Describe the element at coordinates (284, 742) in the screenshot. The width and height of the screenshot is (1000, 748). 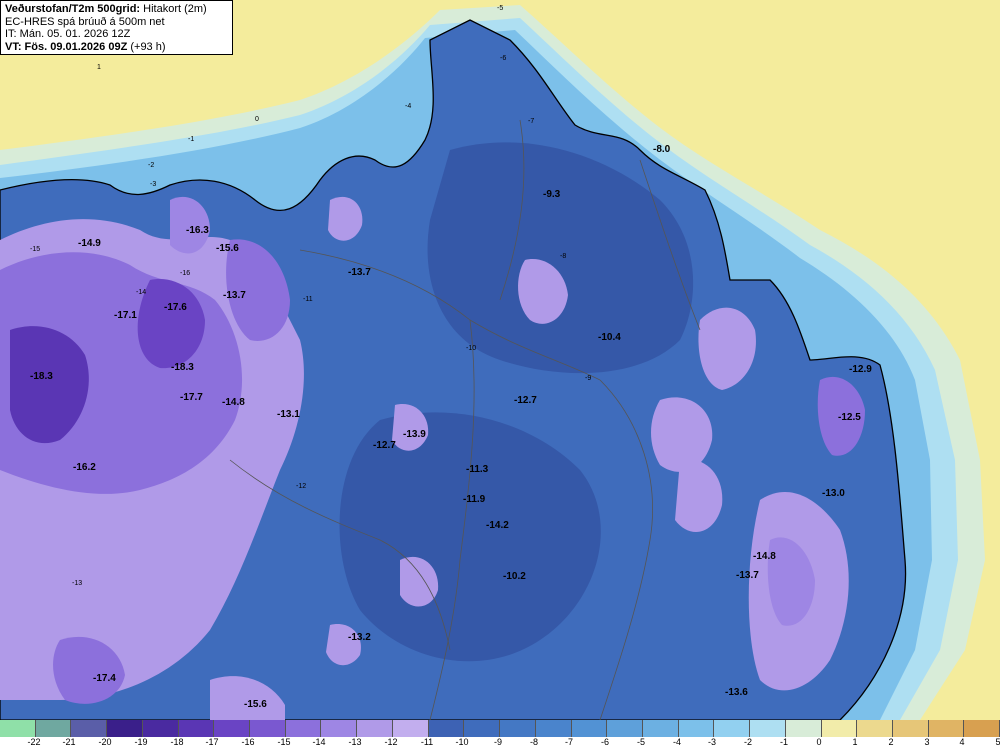
I see `legend-tick: -15` at that location.